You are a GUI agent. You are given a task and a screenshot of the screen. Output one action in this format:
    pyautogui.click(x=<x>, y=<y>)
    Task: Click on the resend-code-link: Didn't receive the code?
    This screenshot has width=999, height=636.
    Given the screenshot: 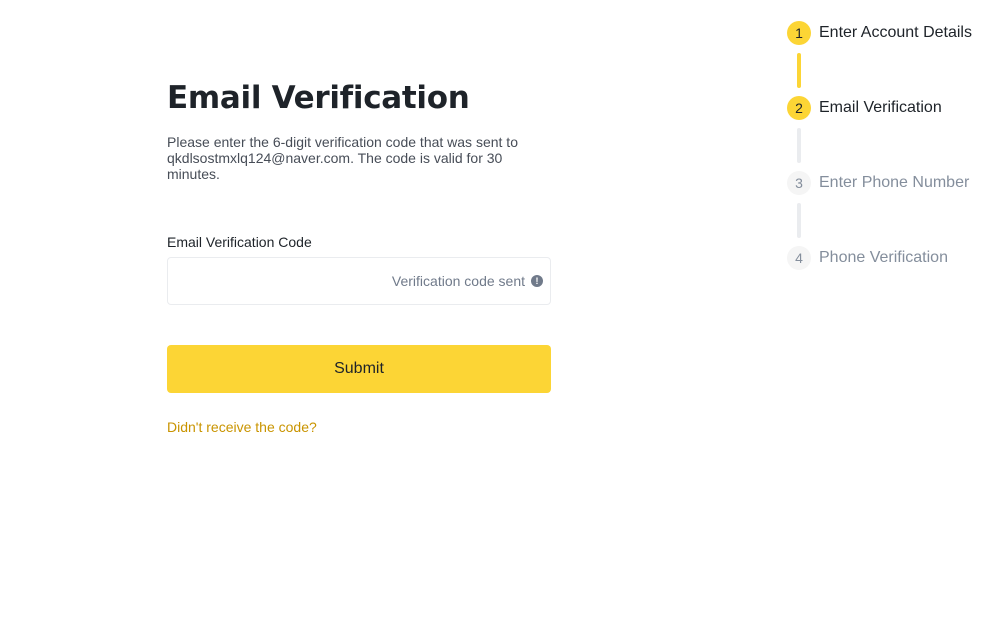 What is the action you would take?
    pyautogui.click(x=242, y=427)
    